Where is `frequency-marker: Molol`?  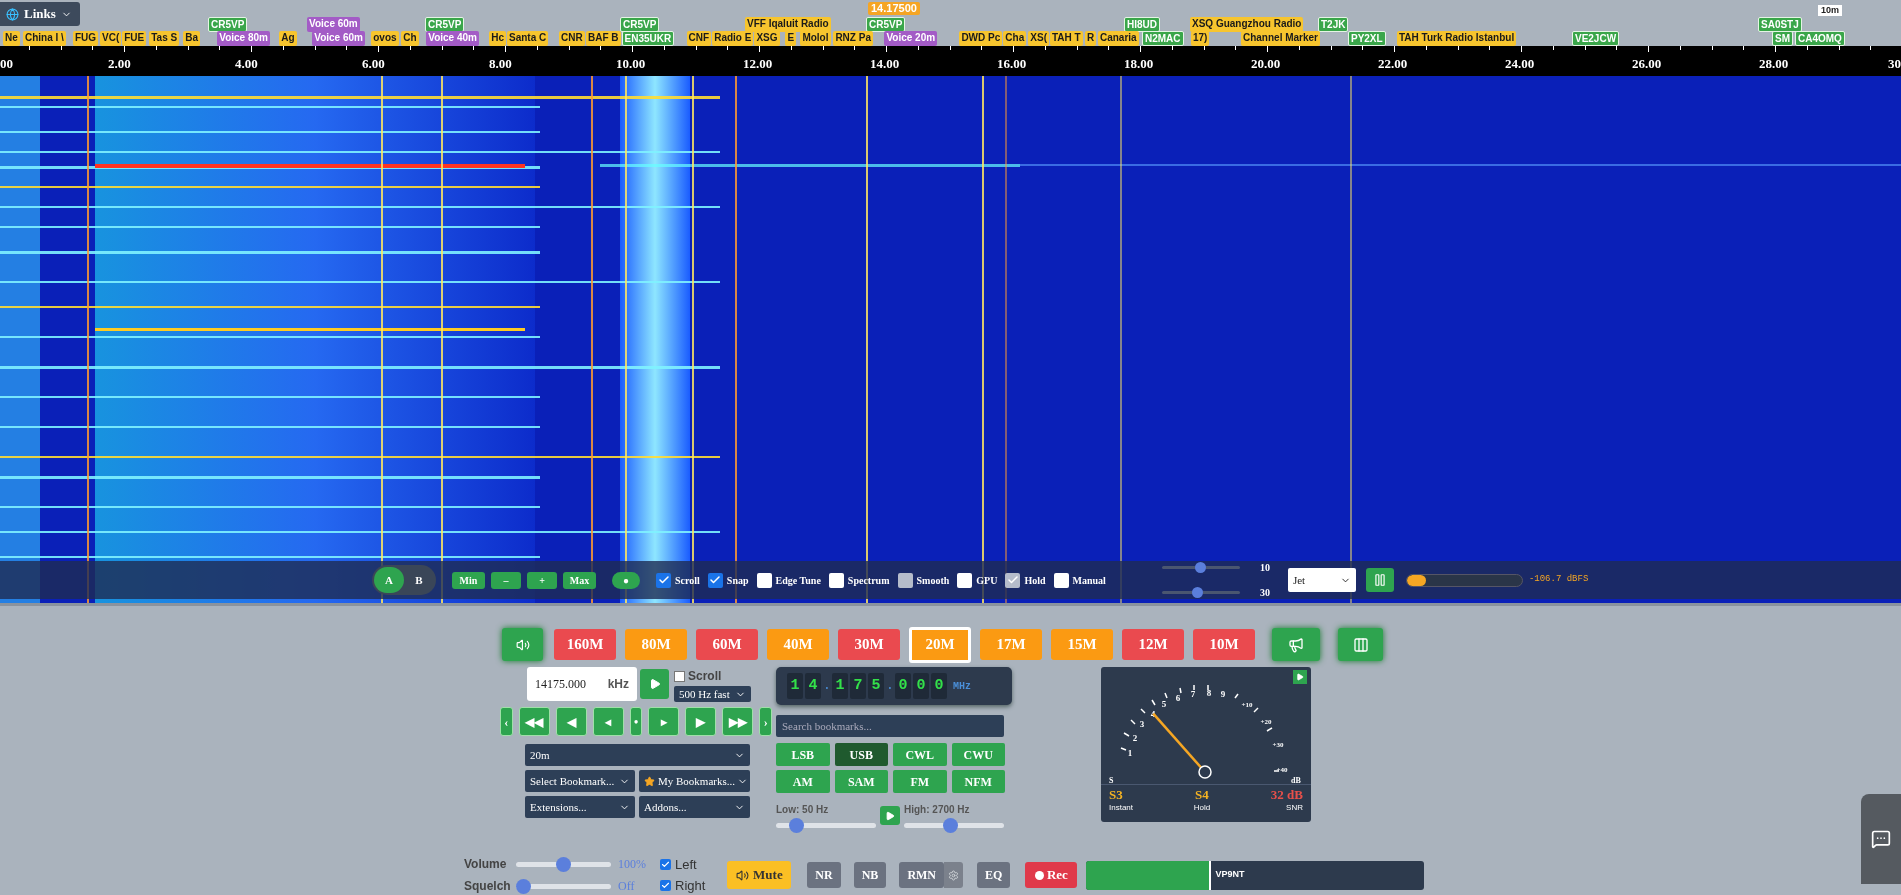 frequency-marker: Molol is located at coordinates (815, 38).